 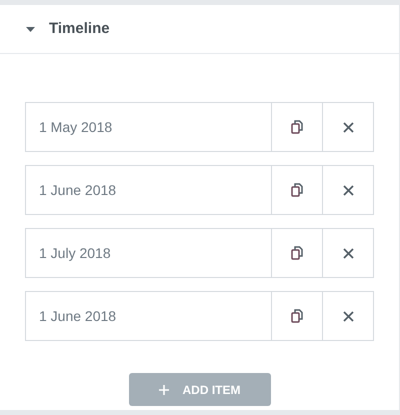 I want to click on caret-icon, so click(x=30, y=29).